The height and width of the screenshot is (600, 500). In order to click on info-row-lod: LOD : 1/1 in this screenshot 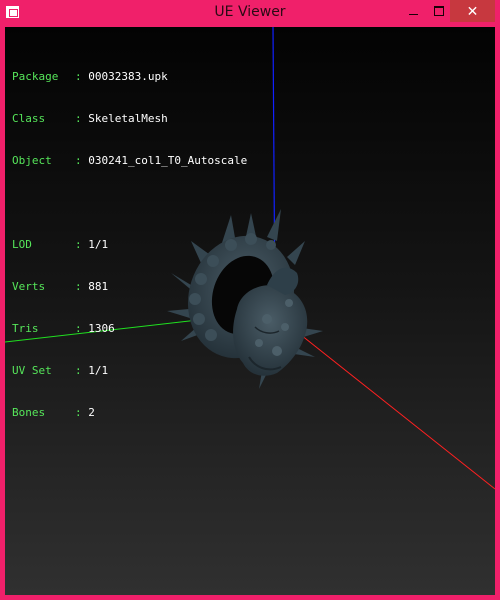, I will do `click(60, 244)`.